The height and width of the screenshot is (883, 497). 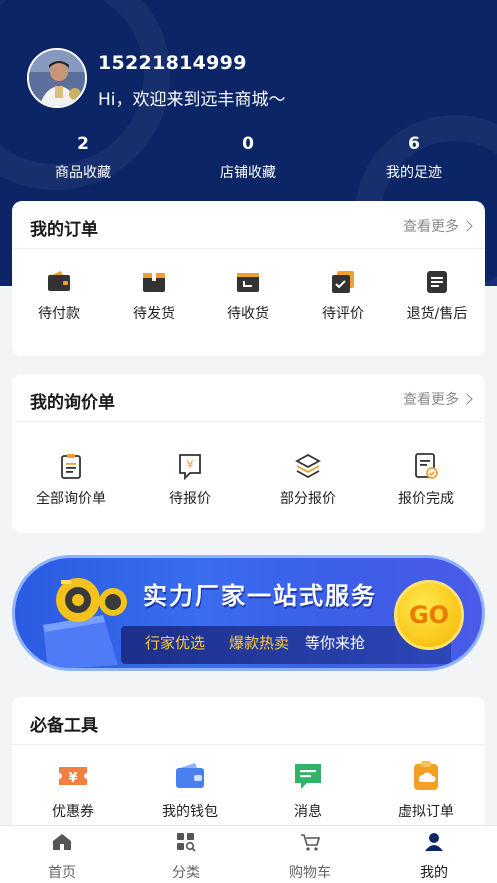 What do you see at coordinates (71, 480) in the screenshot?
I see `inquiry-all: 全部询价单` at bounding box center [71, 480].